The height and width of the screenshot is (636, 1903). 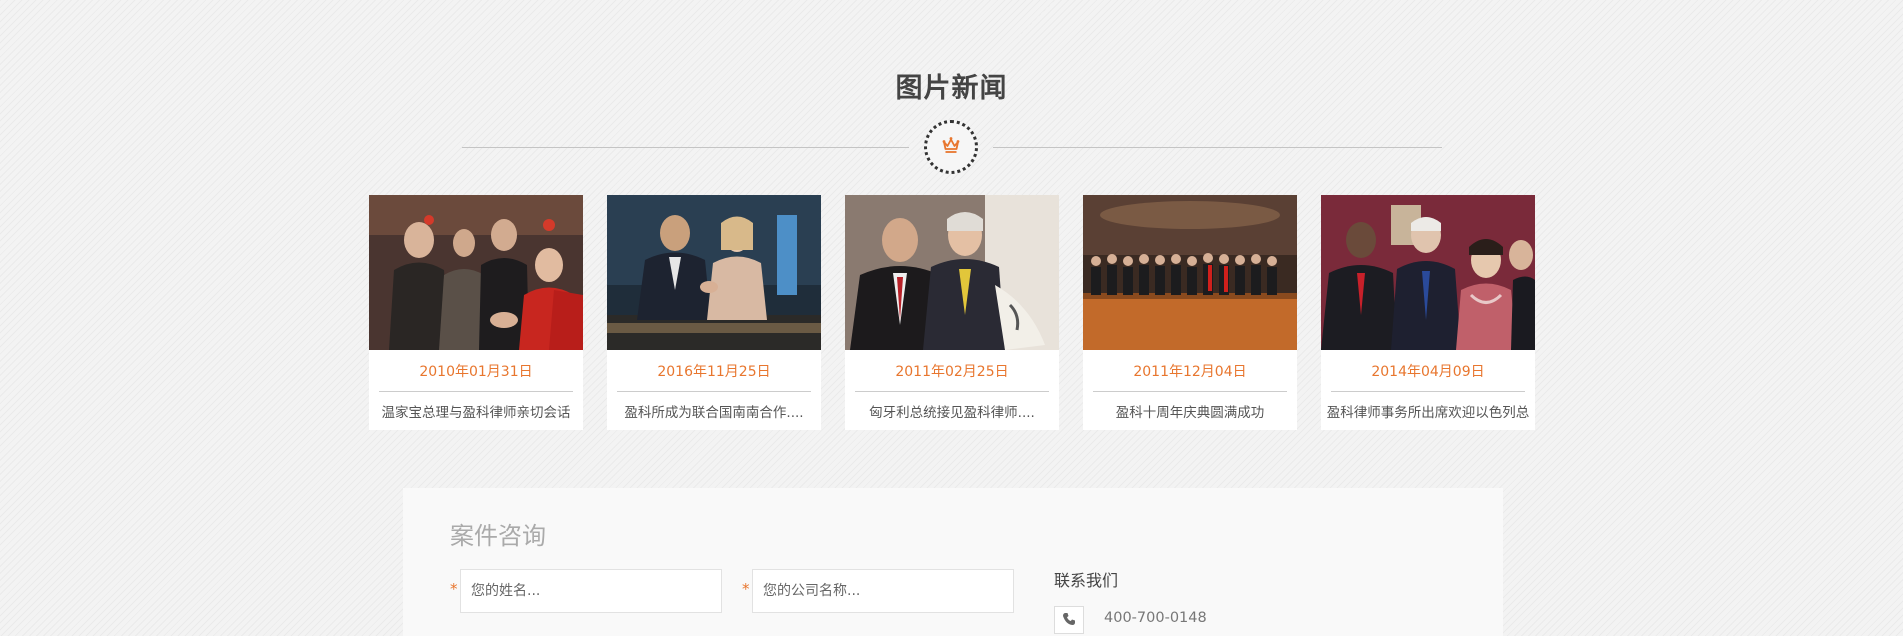 I want to click on consult-panel: 案件咨询 * * 联系我们 400-700-0148, so click(x=953, y=562).